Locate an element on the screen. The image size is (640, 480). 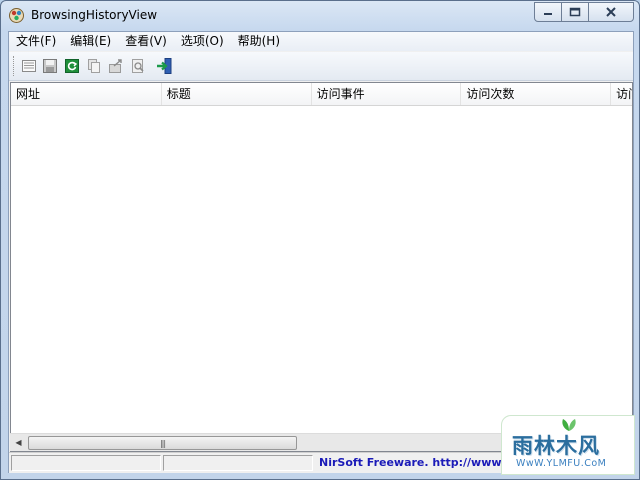
column-header-url: 网址 is located at coordinates (86, 94).